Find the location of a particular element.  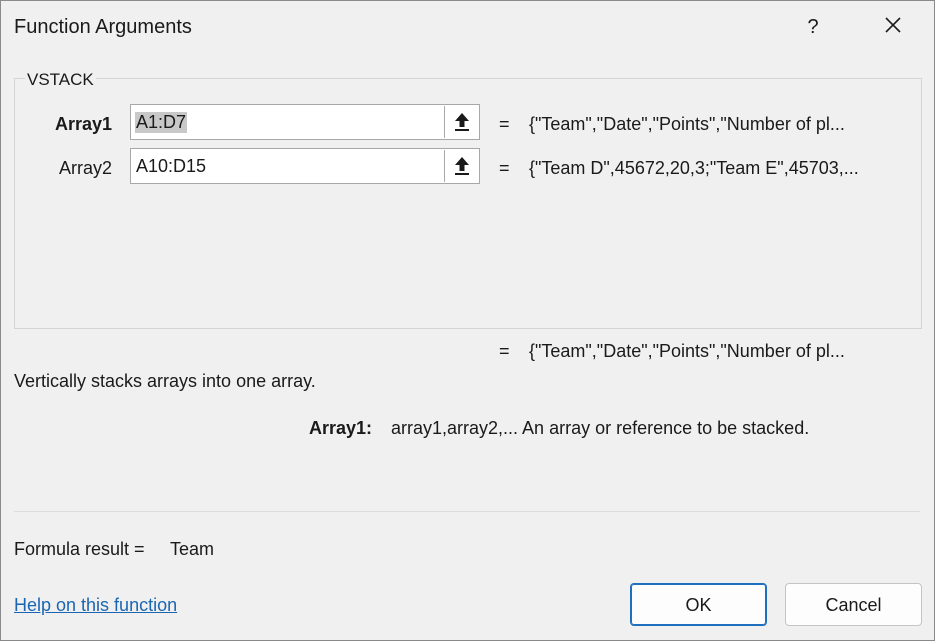

array1-equals: = is located at coordinates (504, 124).